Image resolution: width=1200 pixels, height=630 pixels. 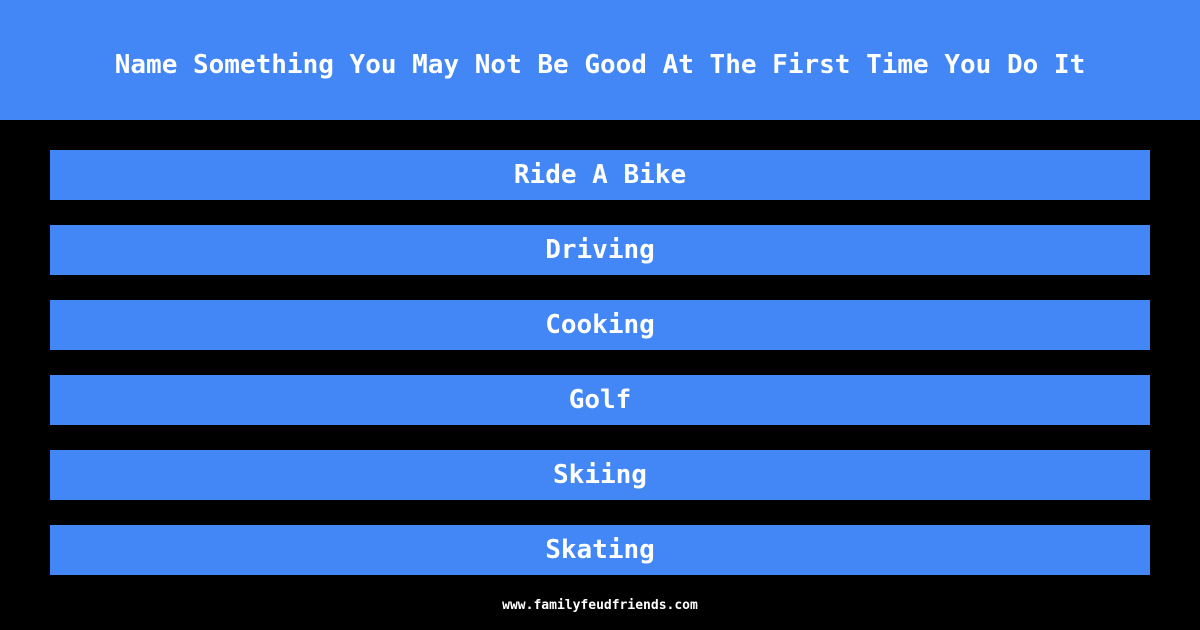 What do you see at coordinates (600, 175) in the screenshot?
I see `answer-item: Ride A Bike` at bounding box center [600, 175].